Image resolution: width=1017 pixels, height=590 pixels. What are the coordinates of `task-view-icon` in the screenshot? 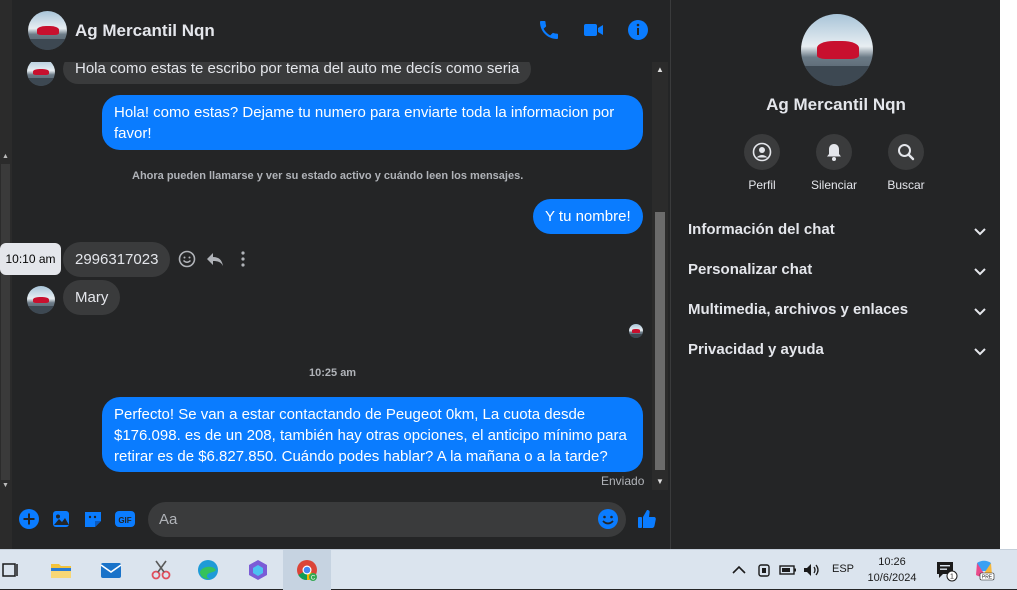 It's located at (10, 570).